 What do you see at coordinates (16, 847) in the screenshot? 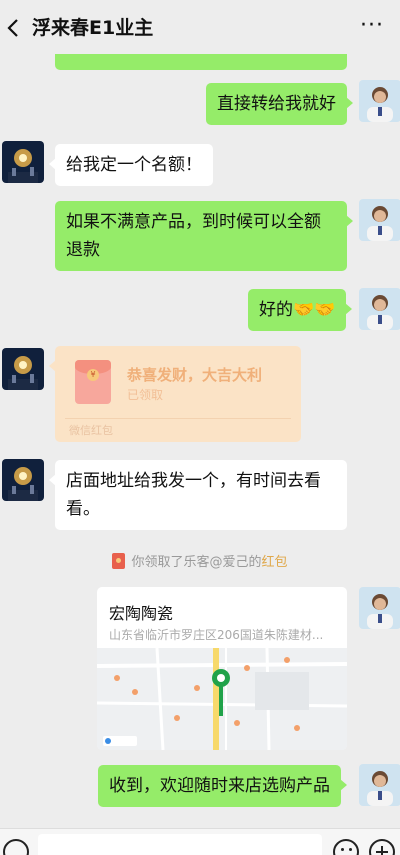
I see `voice-input-icon` at bounding box center [16, 847].